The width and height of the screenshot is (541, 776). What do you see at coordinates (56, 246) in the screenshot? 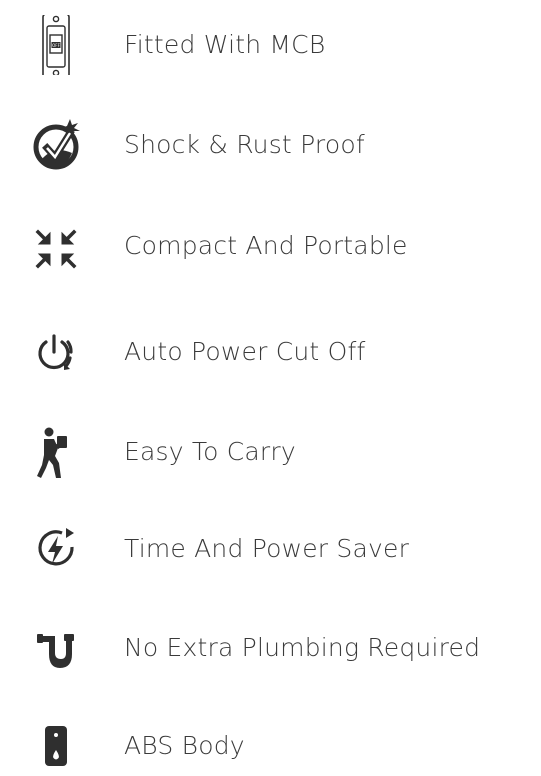
I see `compress-arrows-icon` at bounding box center [56, 246].